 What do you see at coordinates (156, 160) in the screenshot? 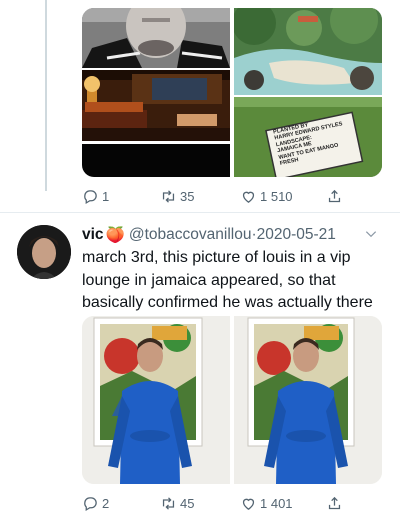
I see `media-photo-dark` at bounding box center [156, 160].